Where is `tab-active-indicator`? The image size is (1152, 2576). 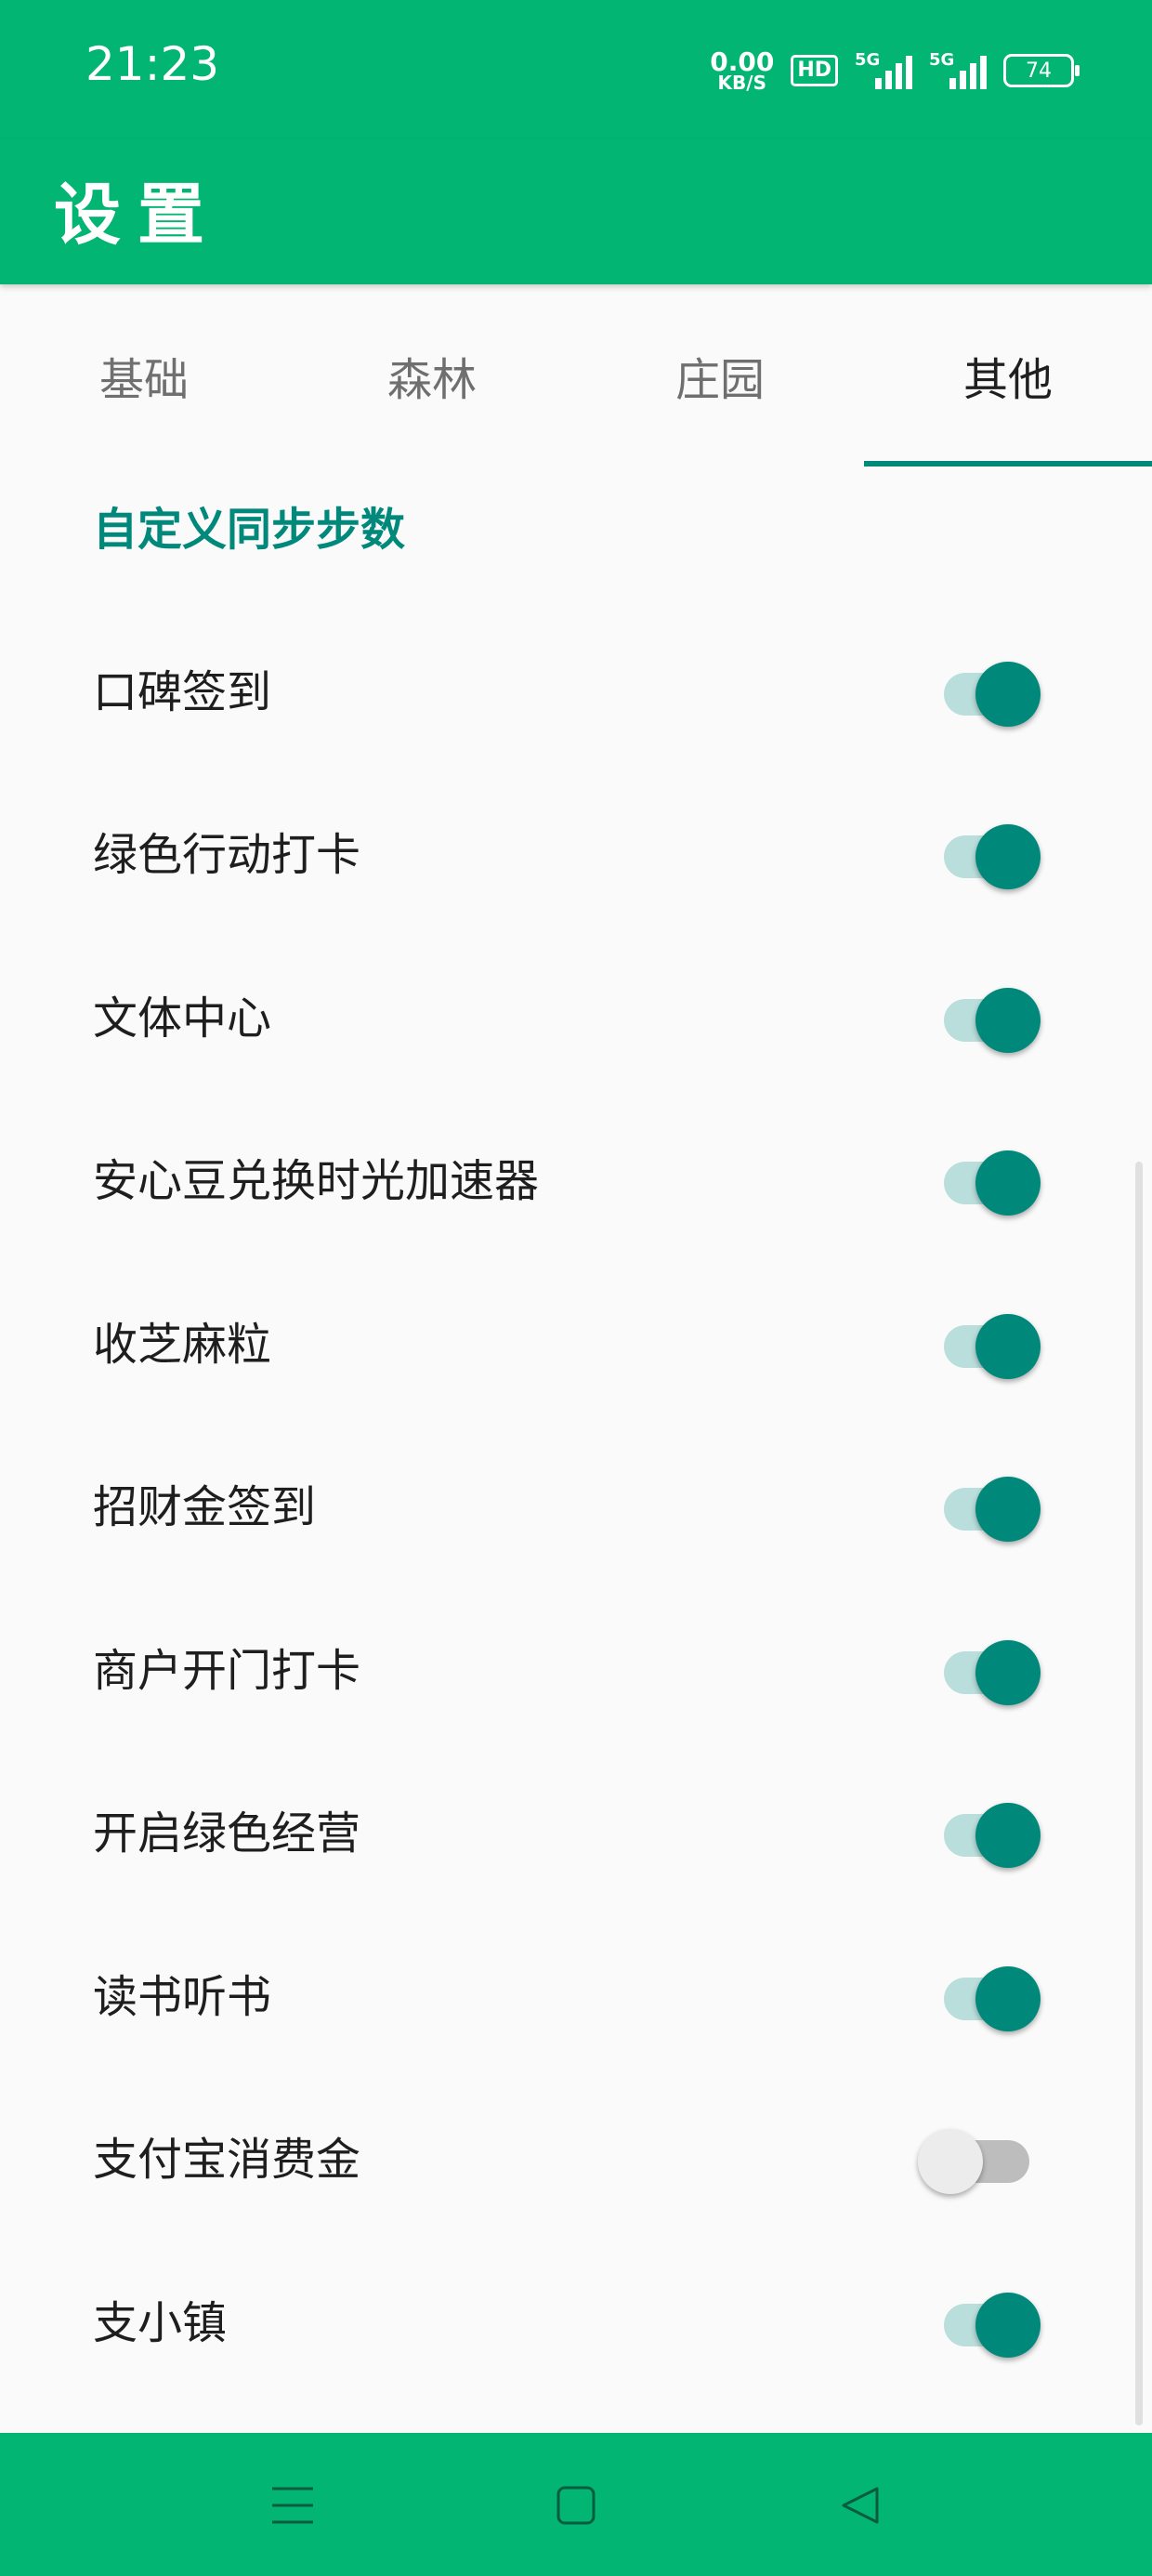
tab-active-indicator is located at coordinates (1008, 464).